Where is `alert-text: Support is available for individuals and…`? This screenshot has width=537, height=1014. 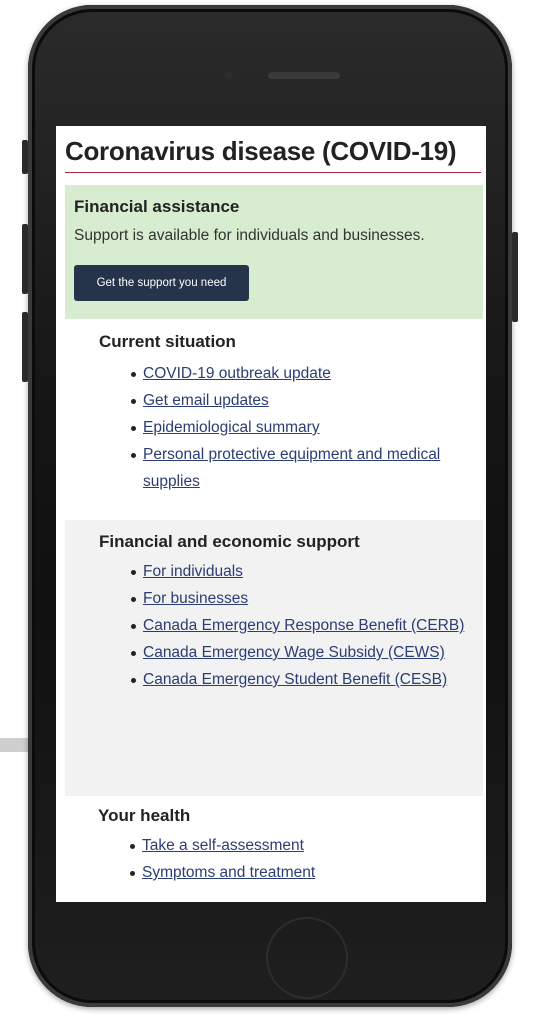
alert-text: Support is available for individuals and… is located at coordinates (249, 235).